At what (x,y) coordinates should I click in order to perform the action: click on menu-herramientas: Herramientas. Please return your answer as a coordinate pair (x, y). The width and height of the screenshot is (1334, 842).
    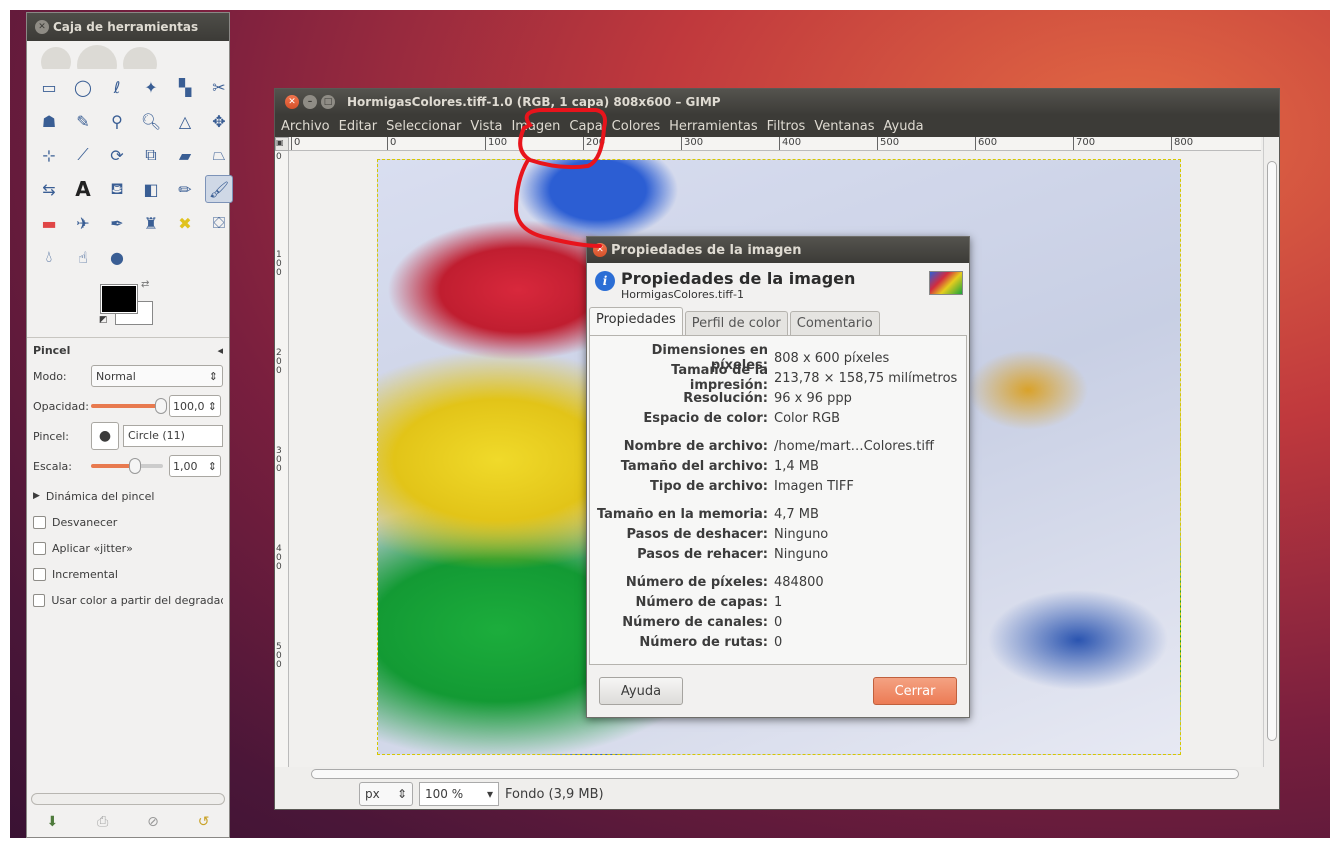
    Looking at the image, I should click on (713, 126).